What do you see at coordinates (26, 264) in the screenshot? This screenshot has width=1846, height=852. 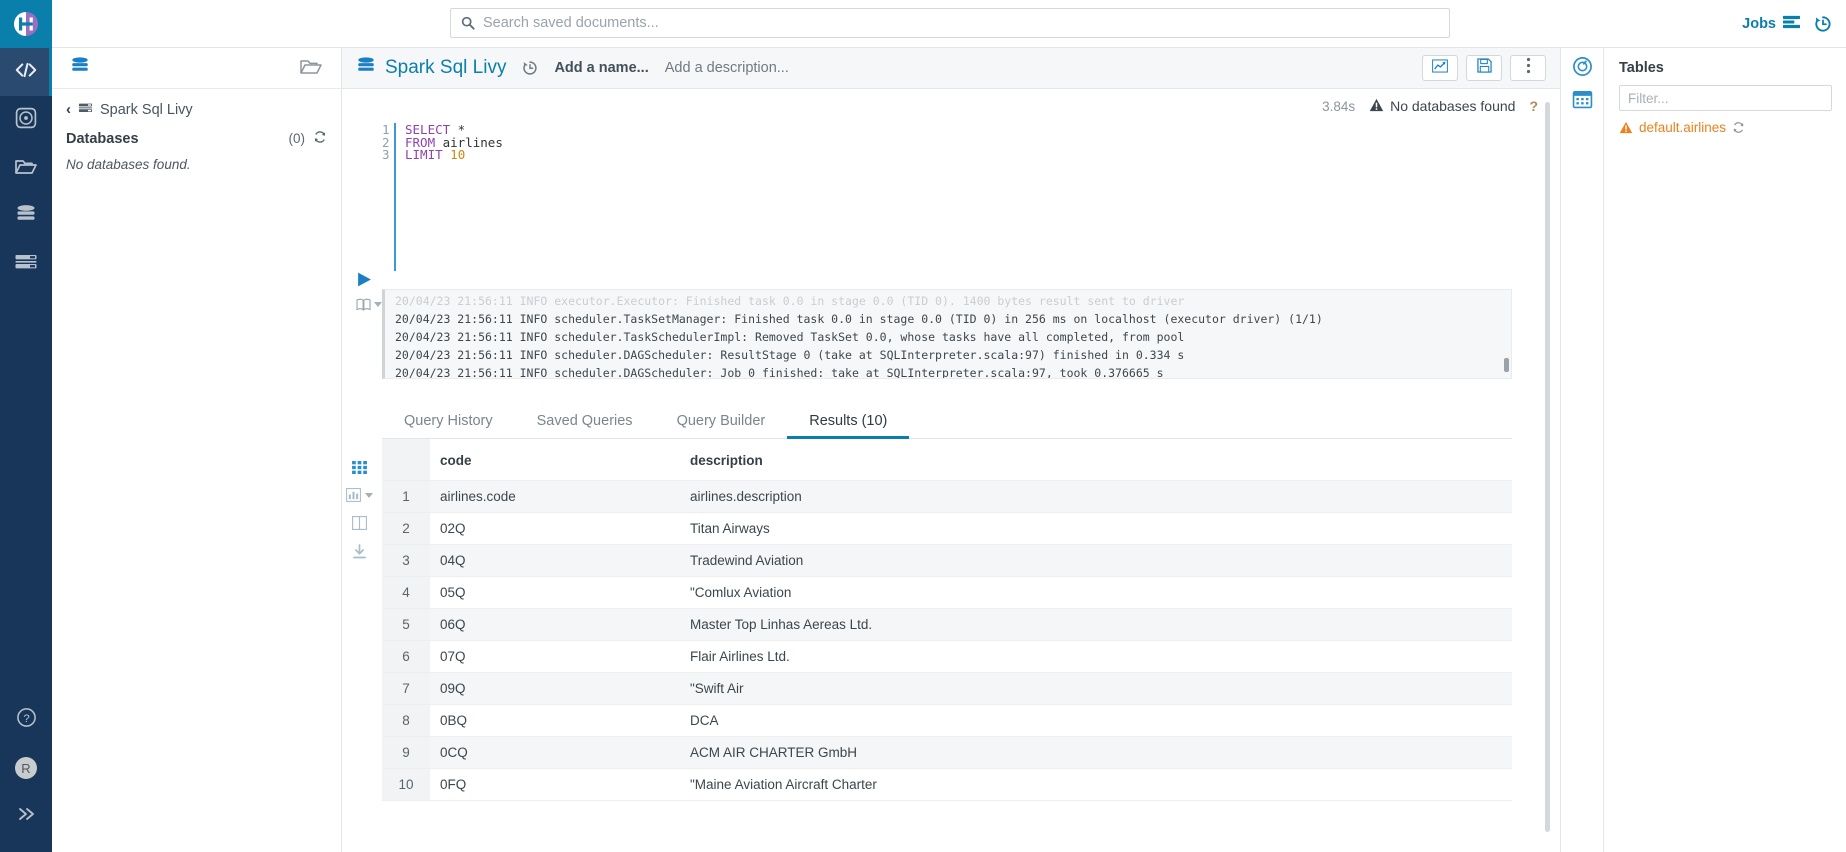 I see `sidebar-item-jobs` at bounding box center [26, 264].